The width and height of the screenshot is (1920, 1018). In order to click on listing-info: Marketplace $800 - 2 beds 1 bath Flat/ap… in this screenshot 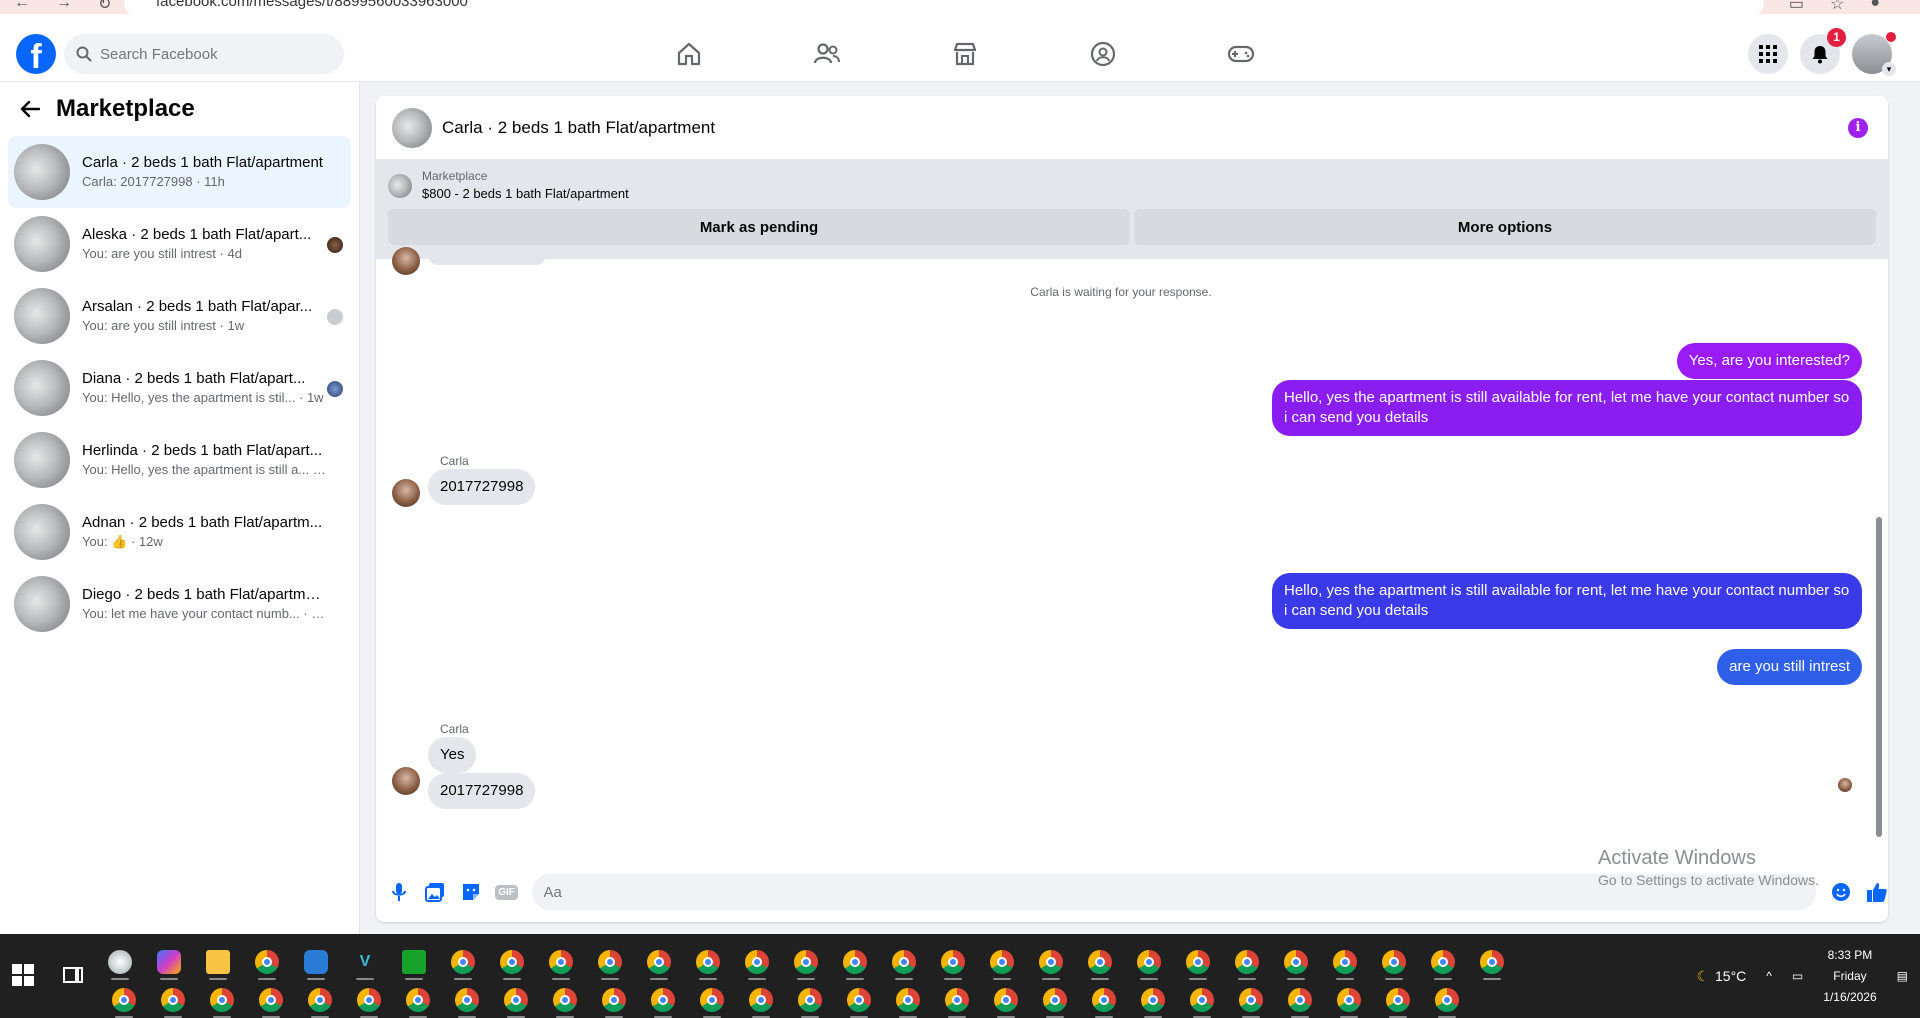, I will do `click(1132, 188)`.